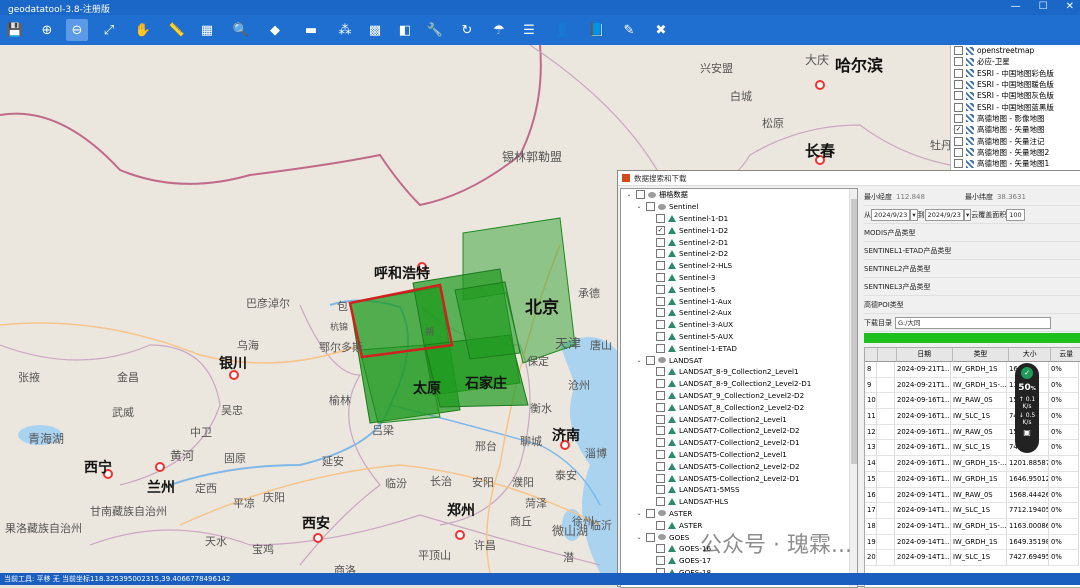 The height and width of the screenshot is (588, 1080). I want to click on column-header, so click(887, 355).